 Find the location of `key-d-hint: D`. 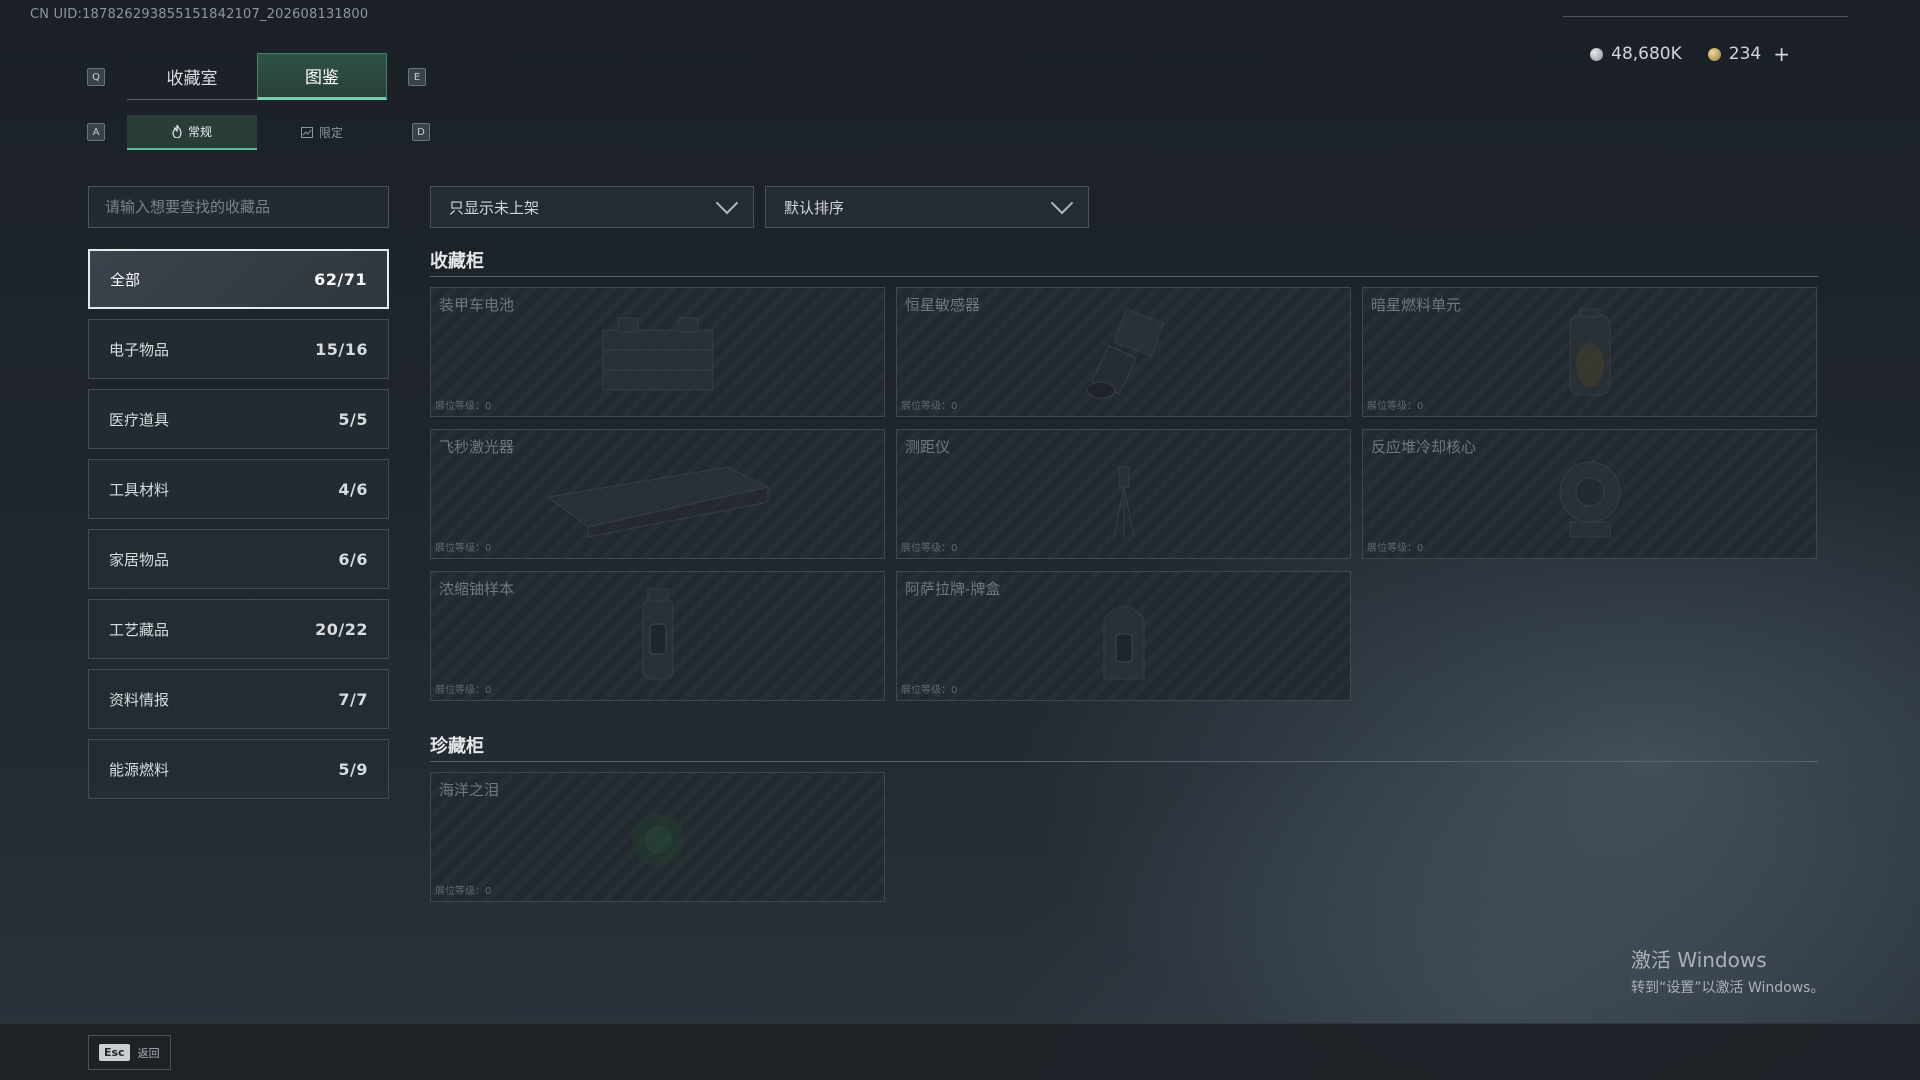

key-d-hint: D is located at coordinates (421, 132).